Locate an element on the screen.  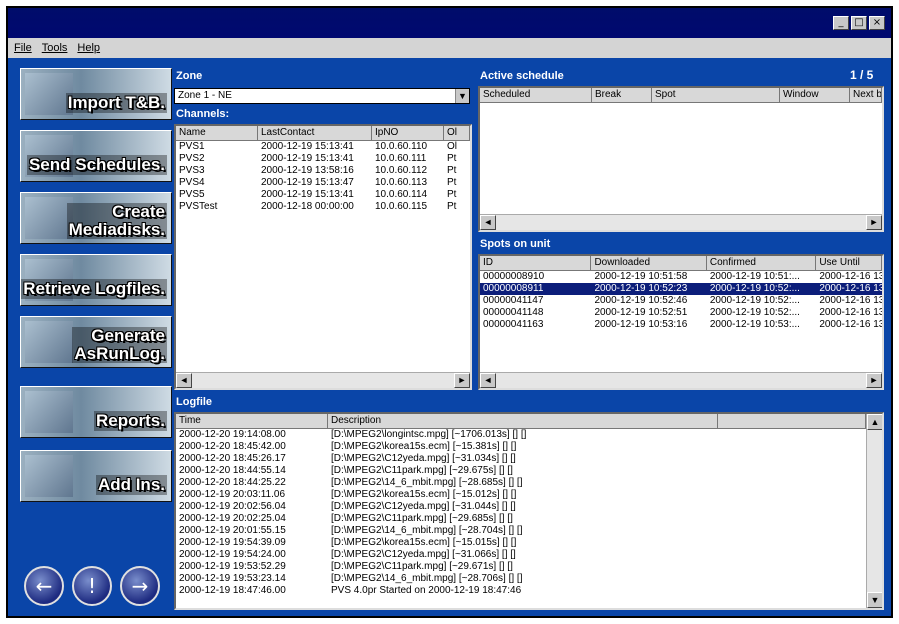
active-schedule-label: Active schedule is located at coordinates (522, 76).